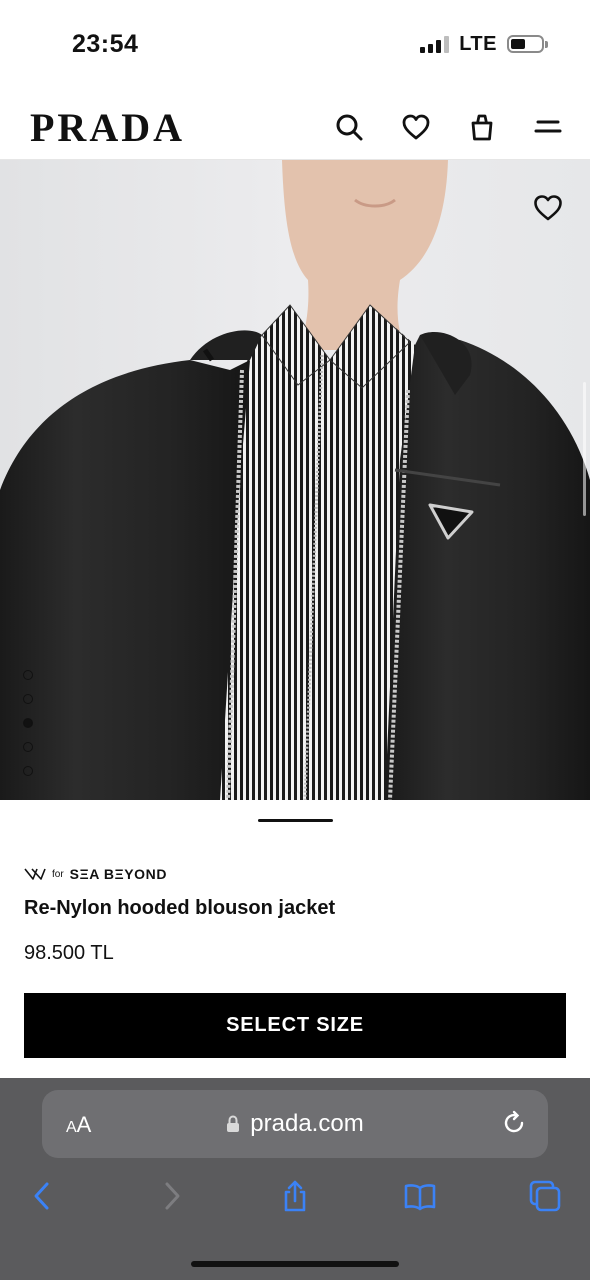 The height and width of the screenshot is (1280, 590). Describe the element at coordinates (43, 1196) in the screenshot. I see `back-icon` at that location.